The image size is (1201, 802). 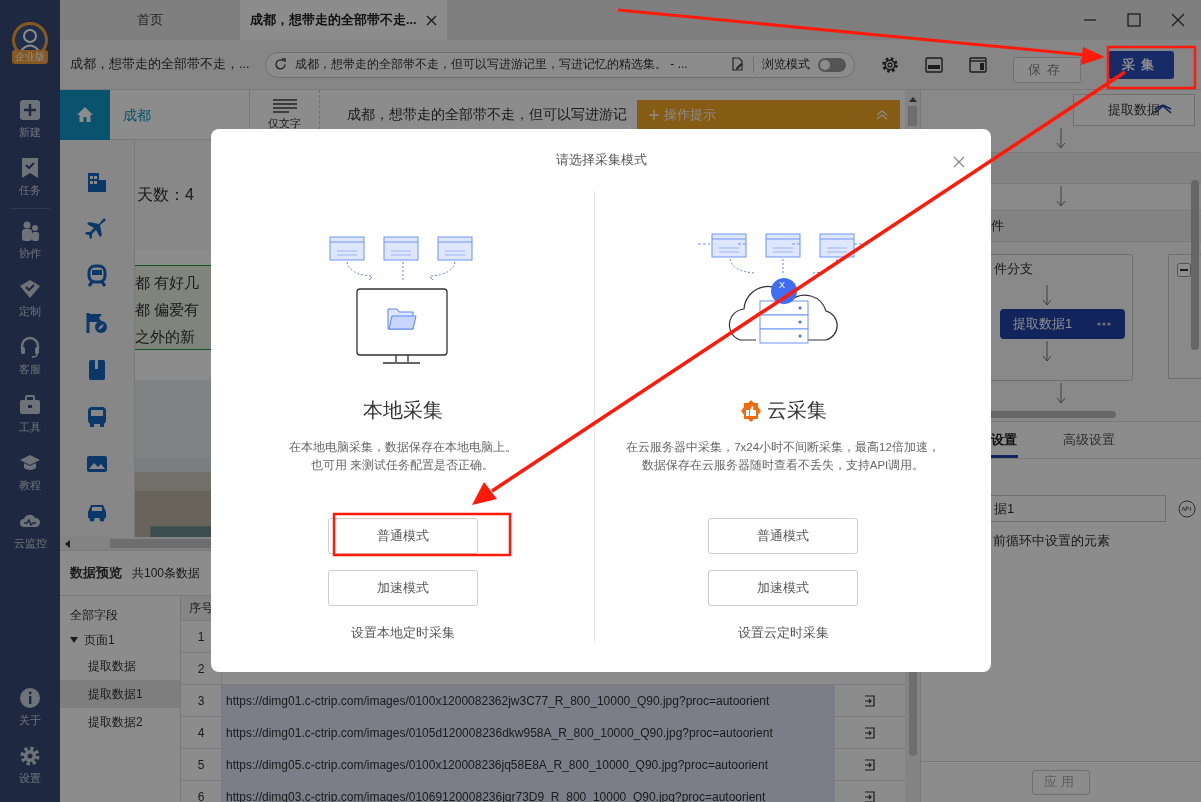 I want to click on tips-title: 操作提示, so click(x=690, y=115).